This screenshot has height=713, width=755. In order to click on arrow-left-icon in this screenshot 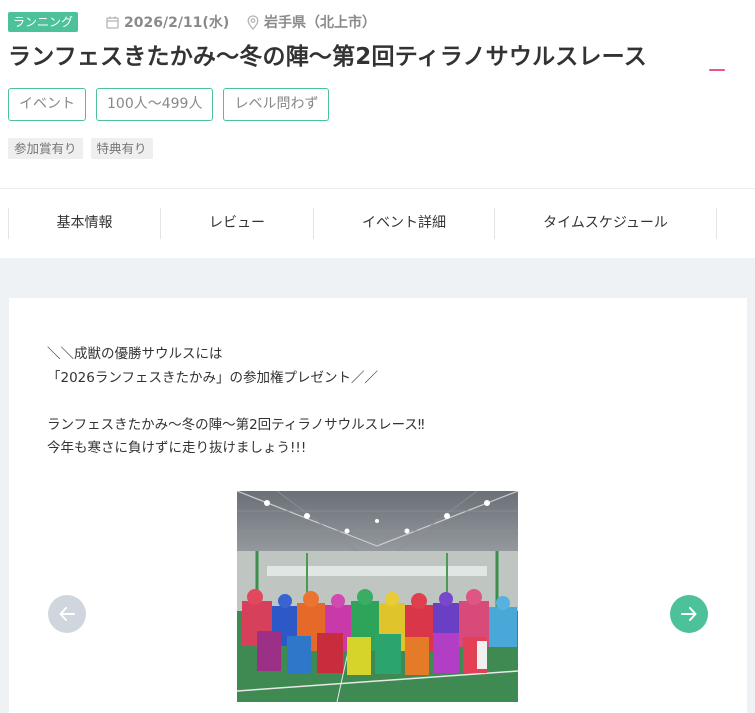, I will do `click(67, 614)`.